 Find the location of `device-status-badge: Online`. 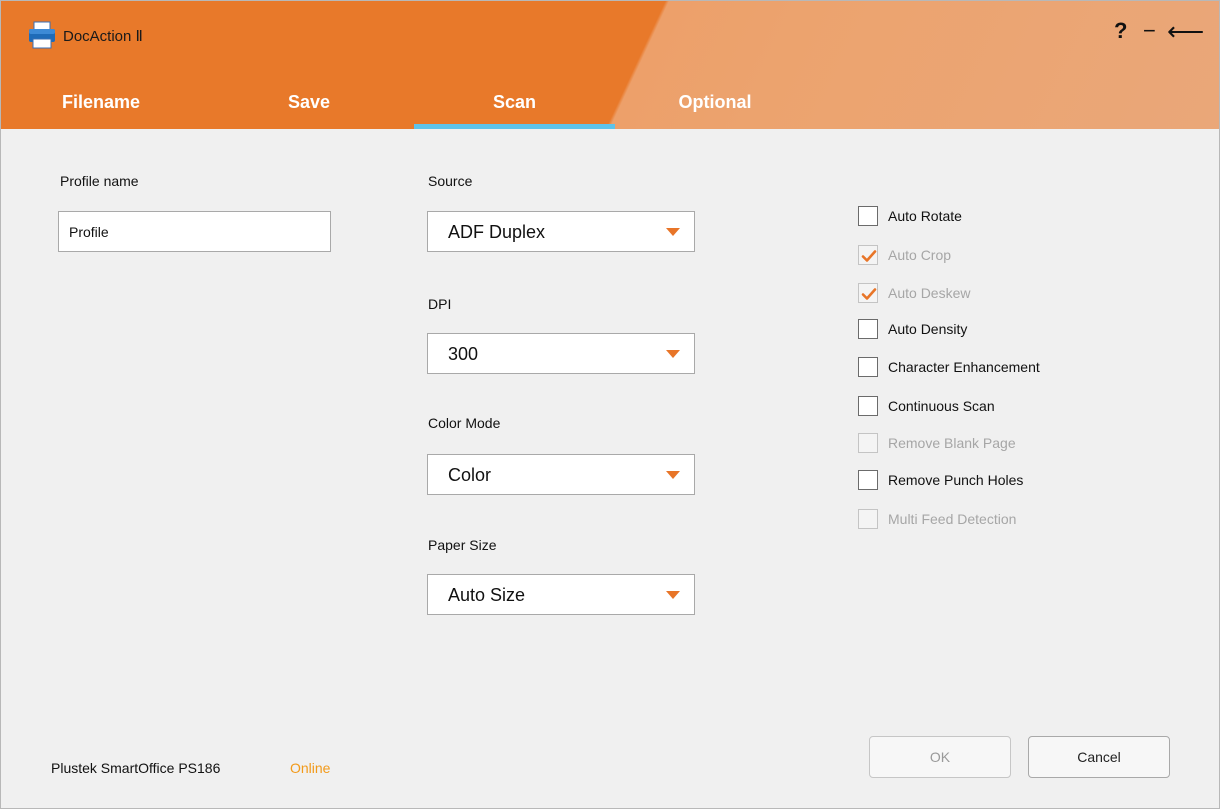

device-status-badge: Online is located at coordinates (310, 768).